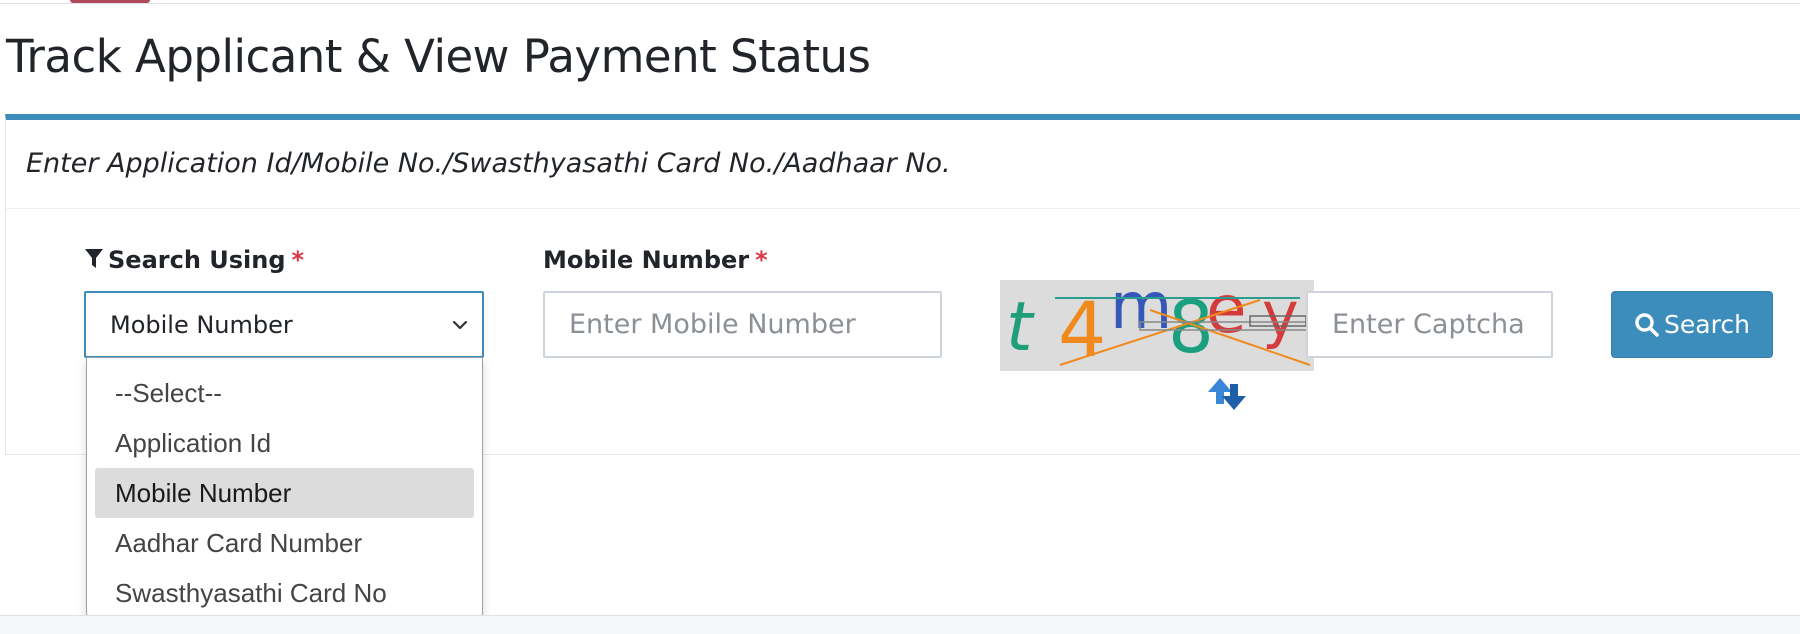 The height and width of the screenshot is (634, 1800). What do you see at coordinates (284, 543) in the screenshot?
I see `dropdown-option-aadhar-card-number: Aadhar Card Number` at bounding box center [284, 543].